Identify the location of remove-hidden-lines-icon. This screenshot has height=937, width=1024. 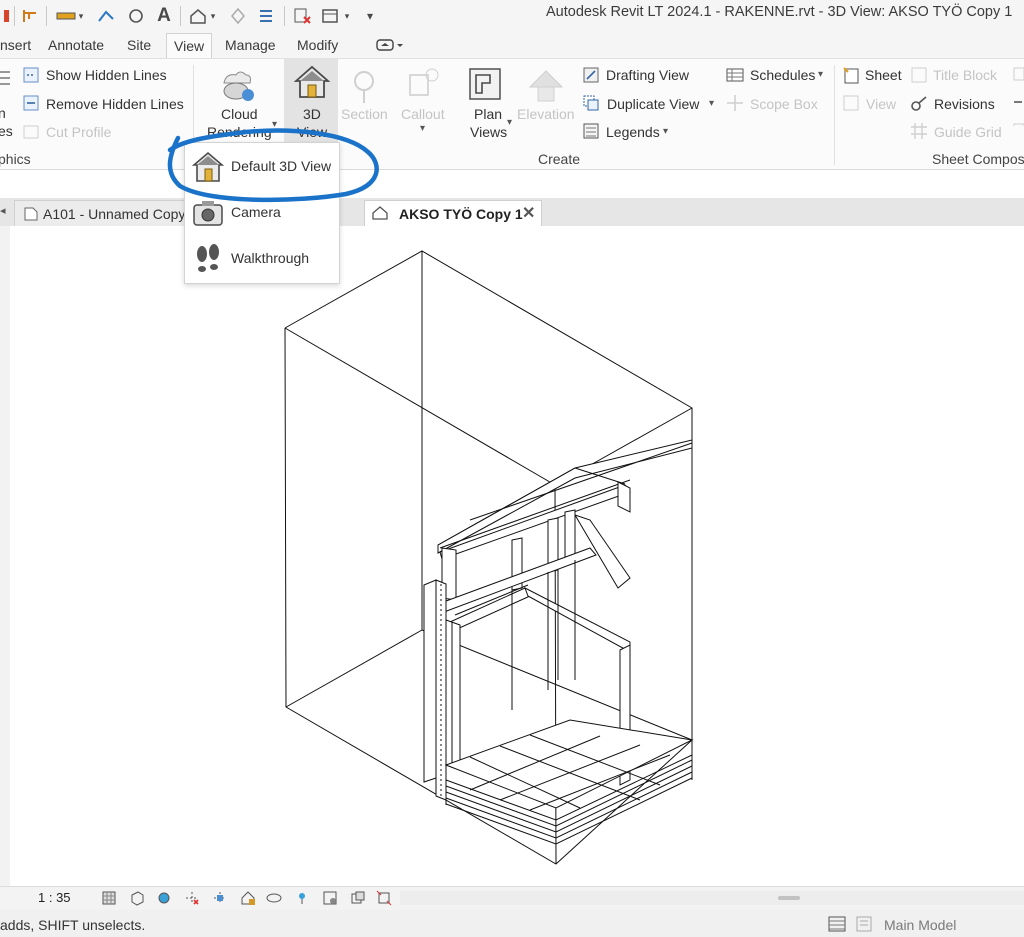
(31, 103).